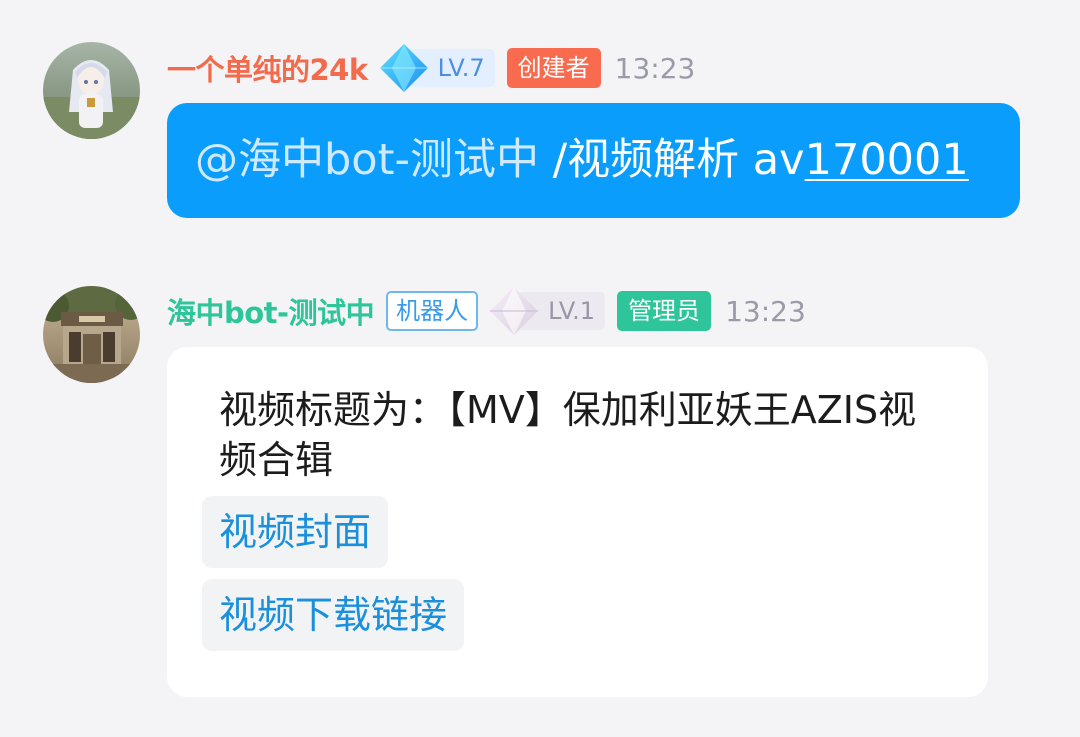  I want to click on message-bubble: @海中bot-测试中 /视频解析 av170001, so click(593, 160).